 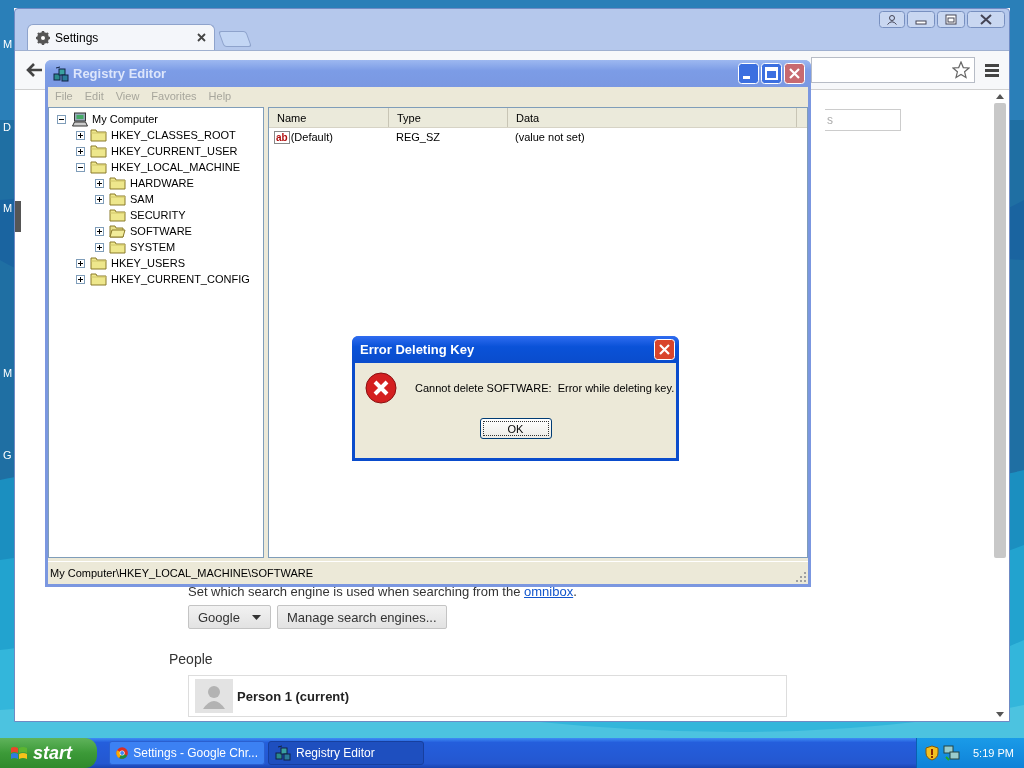 I want to click on column-header: Name, so click(x=329, y=117).